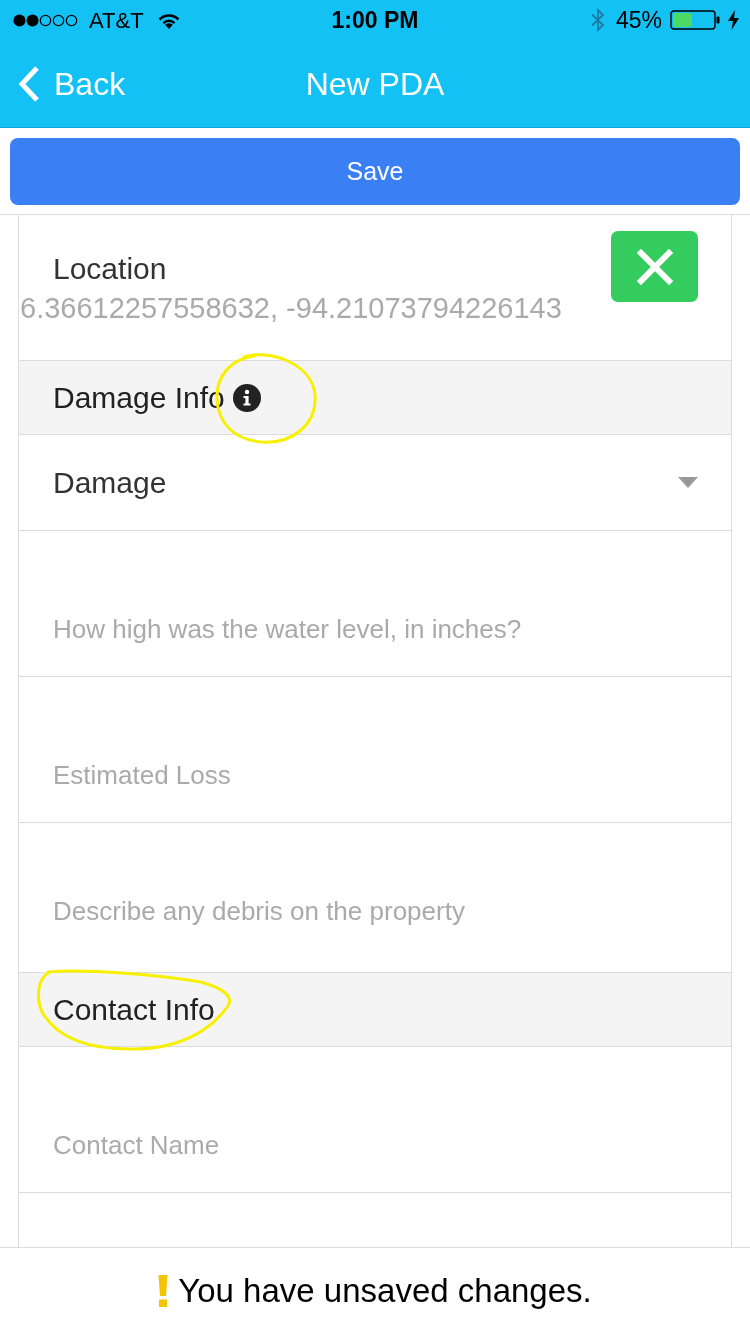  Describe the element at coordinates (733, 20) in the screenshot. I see `charging-bolt-icon` at that location.